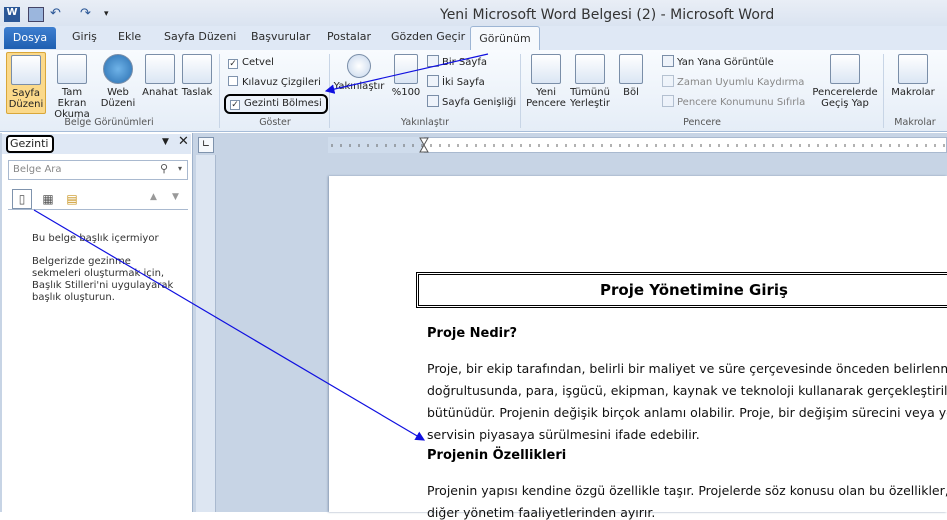 This screenshot has height=520, width=947. What do you see at coordinates (428, 36) in the screenshot?
I see `tab-review: Gözden Geçir` at bounding box center [428, 36].